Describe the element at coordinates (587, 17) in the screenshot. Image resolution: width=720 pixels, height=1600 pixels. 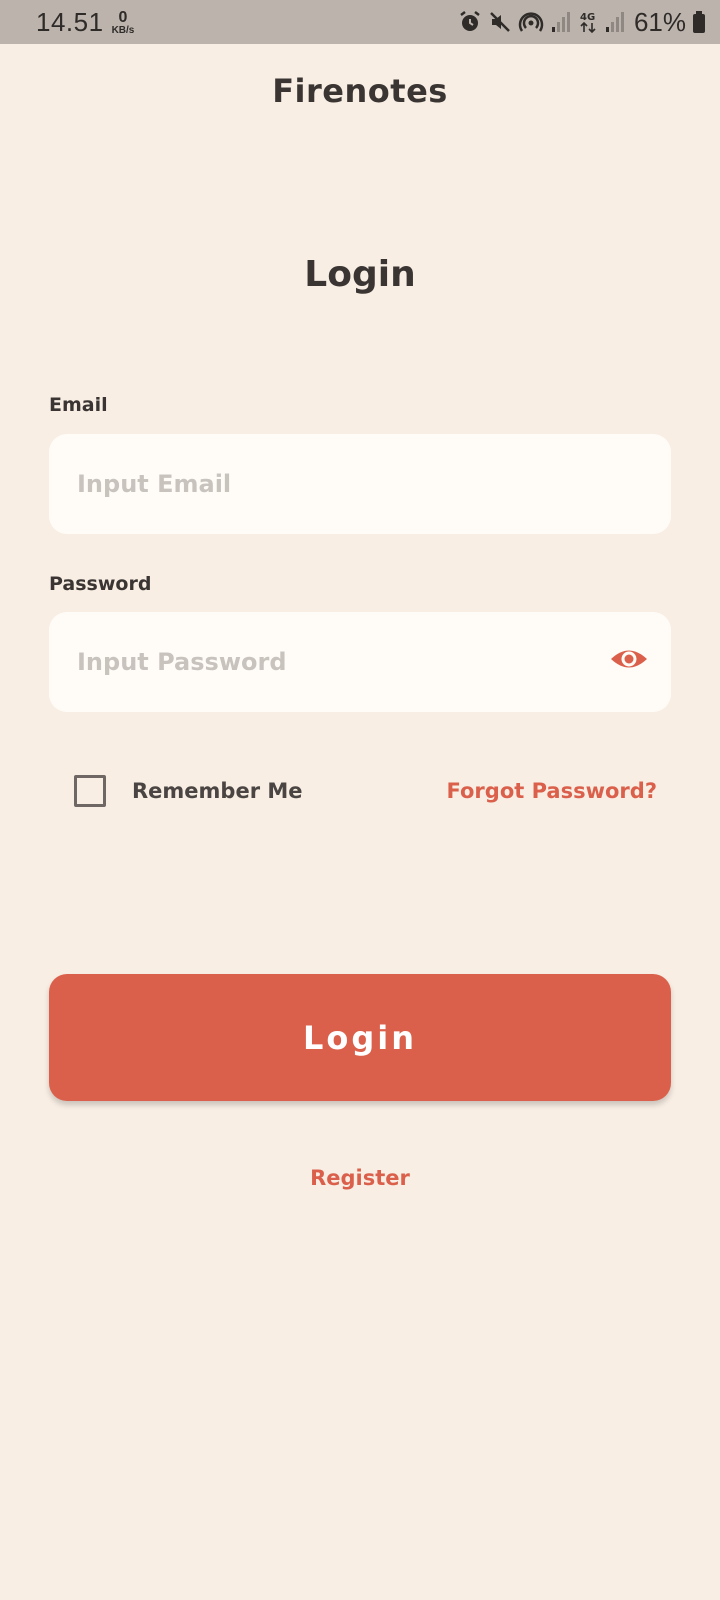
I see `svg-text: 4G` at that location.